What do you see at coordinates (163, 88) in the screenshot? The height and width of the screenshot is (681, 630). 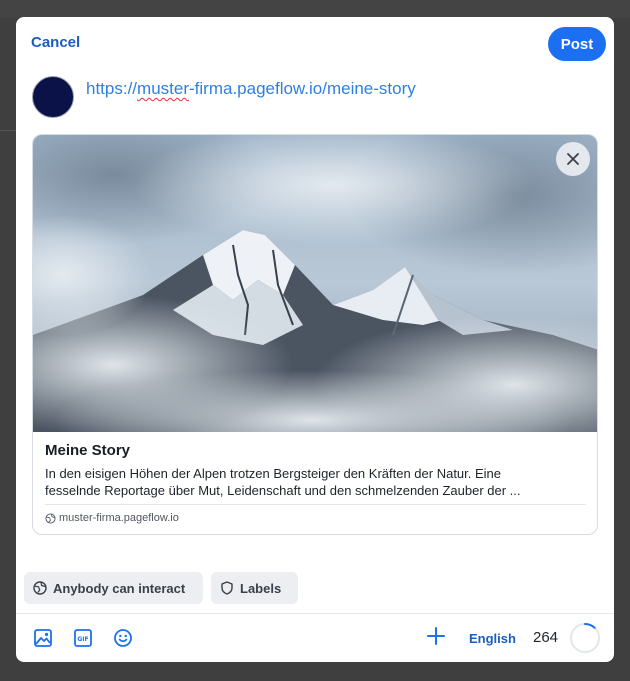 I see `url-misspelled-word: muster` at bounding box center [163, 88].